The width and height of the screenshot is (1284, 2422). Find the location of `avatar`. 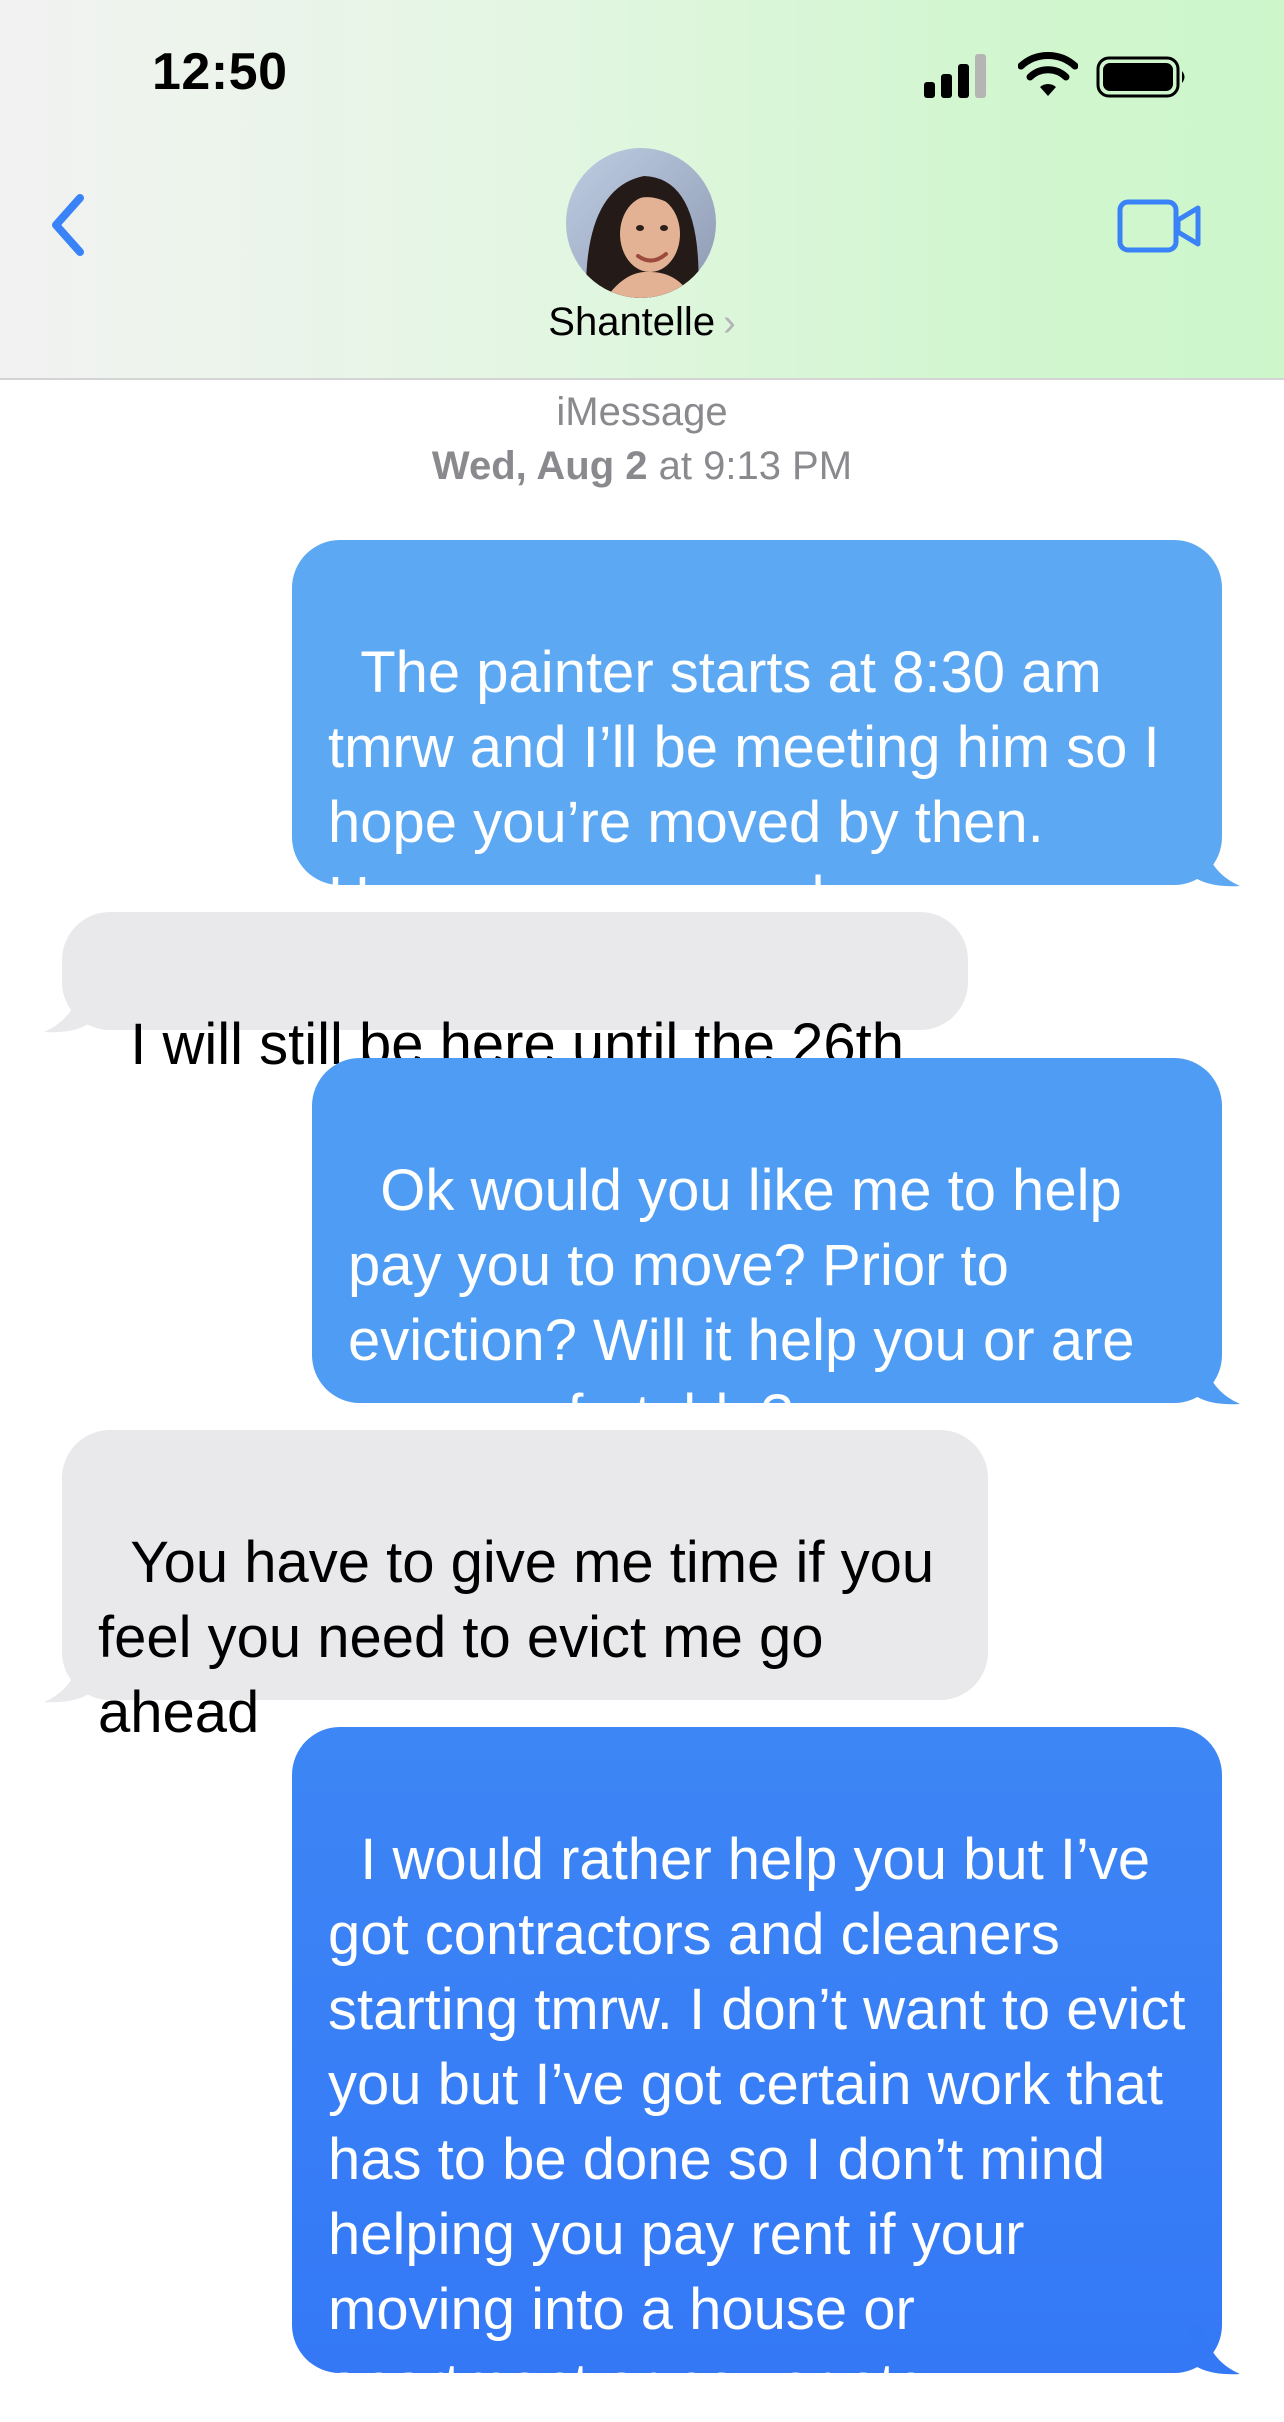

avatar is located at coordinates (641, 223).